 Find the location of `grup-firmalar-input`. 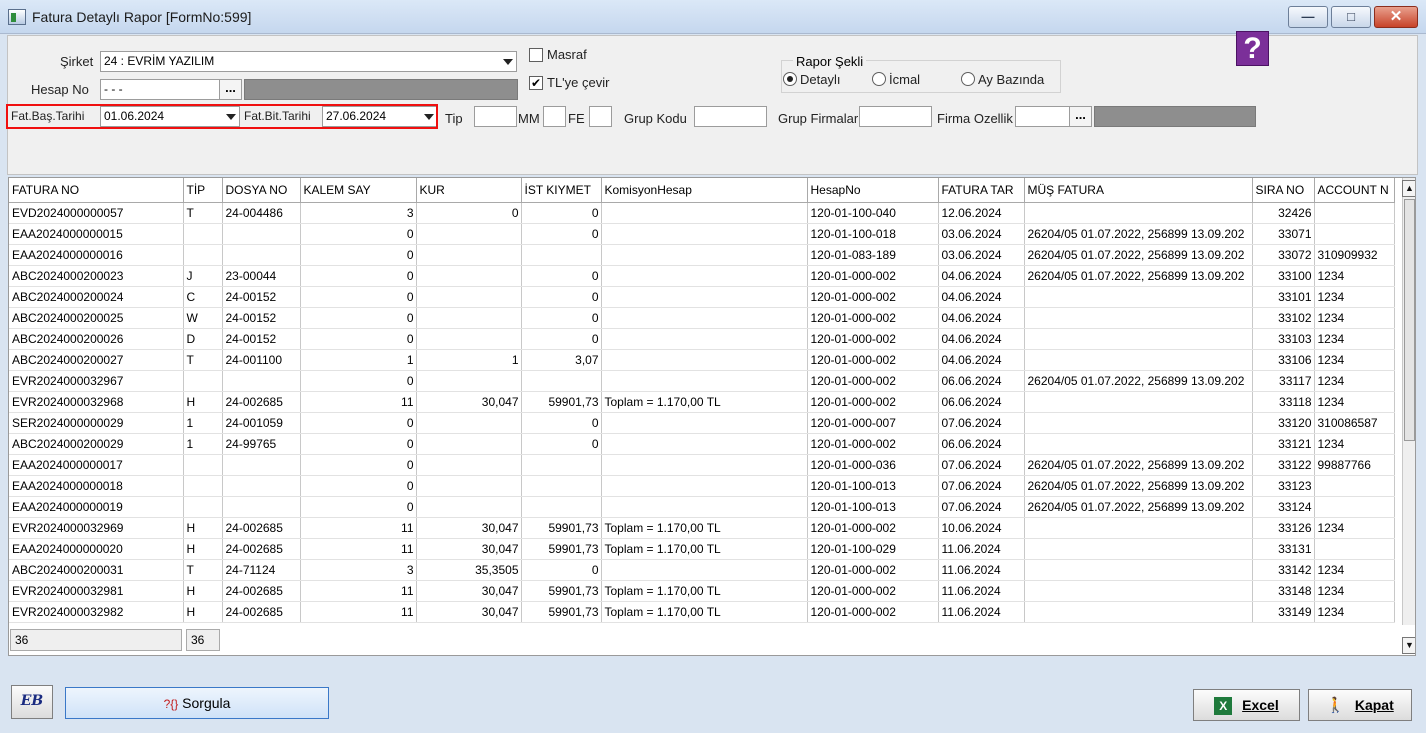

grup-firmalar-input is located at coordinates (895, 116).